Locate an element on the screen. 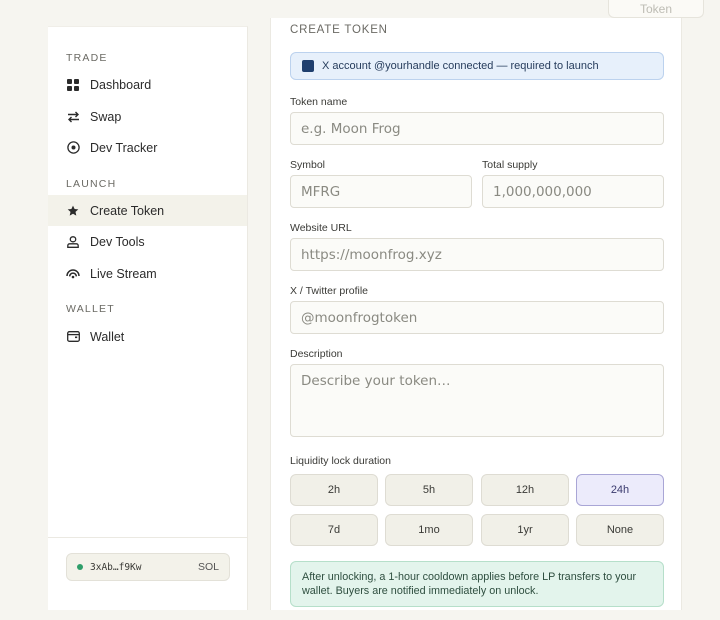 This screenshot has width=720, height=620. sidebar-item-wallet: Wallet is located at coordinates (147, 336).